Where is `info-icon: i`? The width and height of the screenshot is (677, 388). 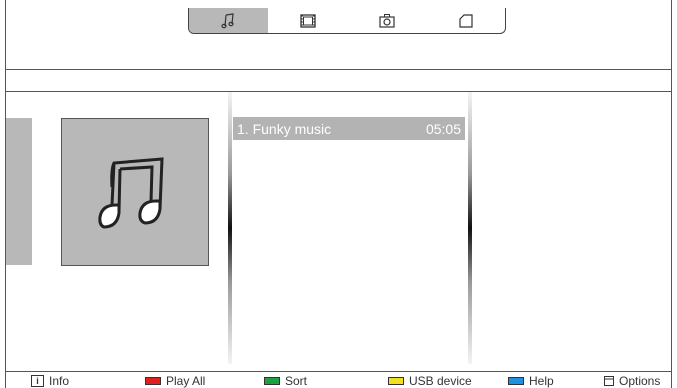 info-icon: i is located at coordinates (37, 381).